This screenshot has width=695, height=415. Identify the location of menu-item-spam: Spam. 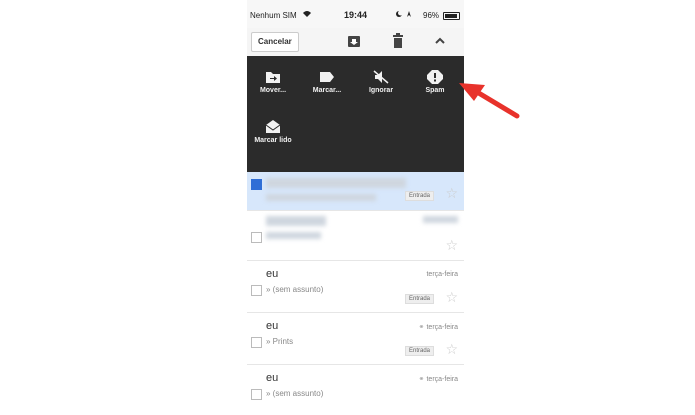
(435, 82).